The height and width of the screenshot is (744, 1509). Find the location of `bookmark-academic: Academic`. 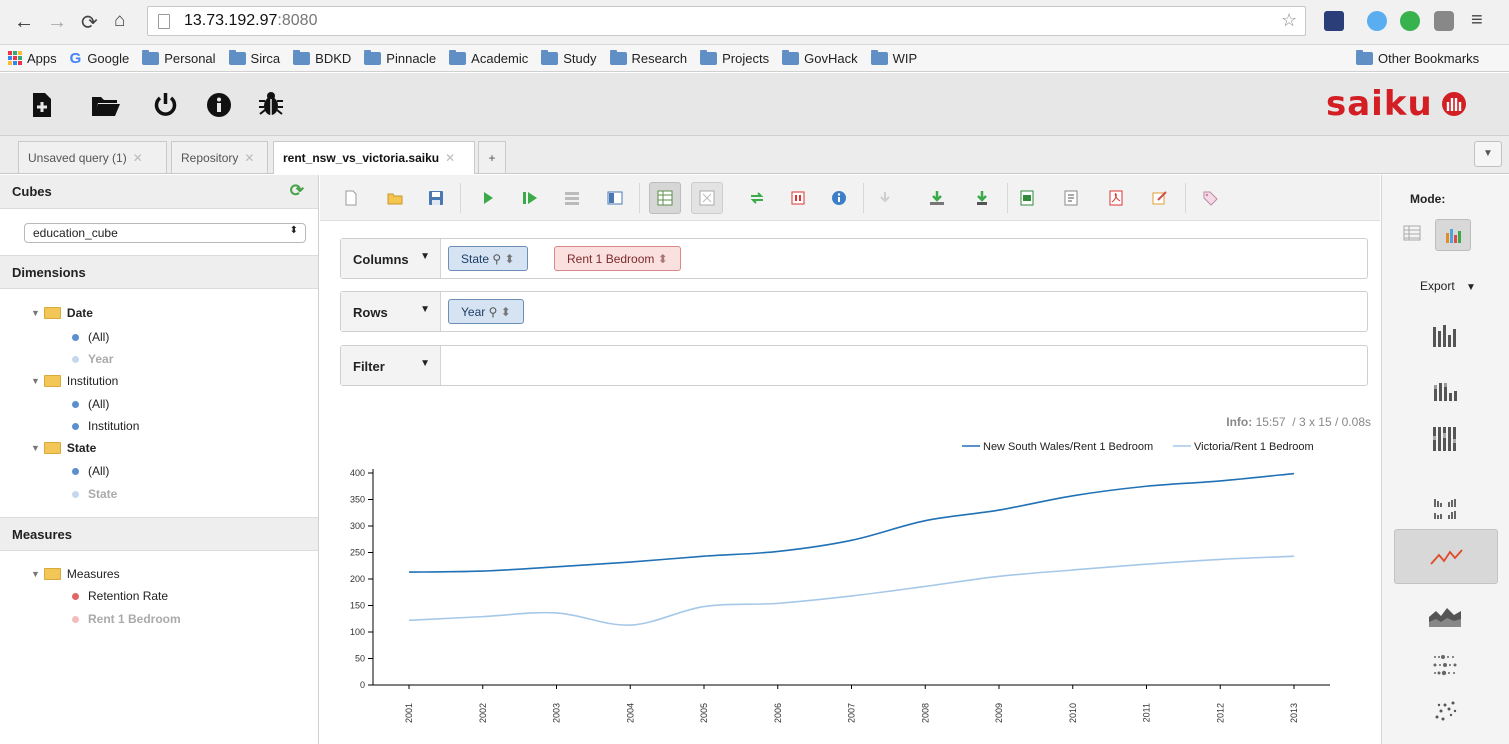

bookmark-academic: Academic is located at coordinates (488, 57).